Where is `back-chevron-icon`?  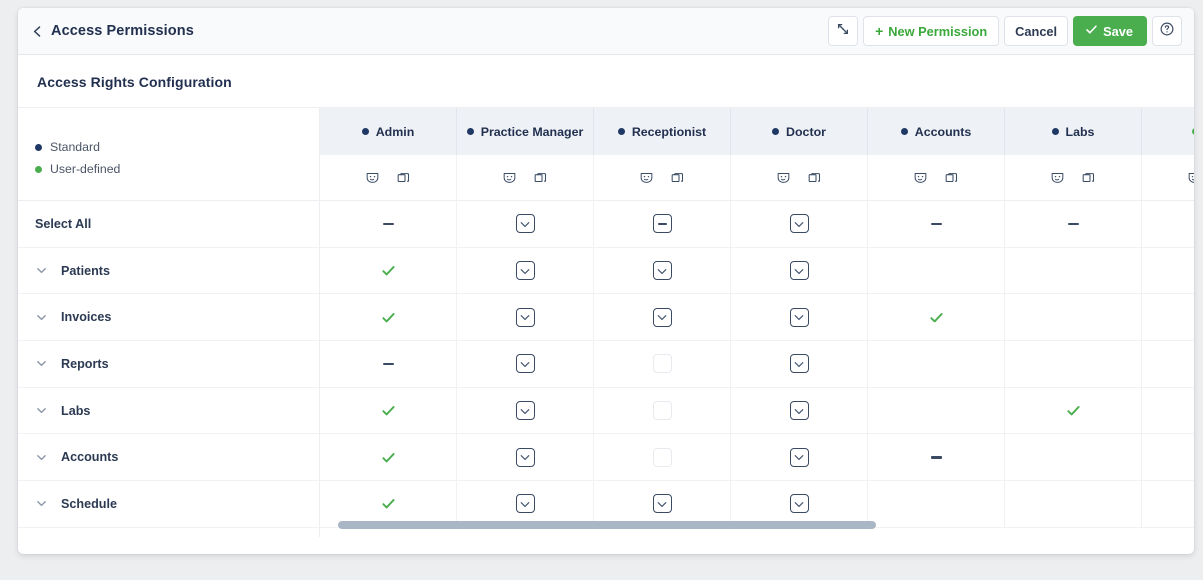
back-chevron-icon is located at coordinates (37, 31).